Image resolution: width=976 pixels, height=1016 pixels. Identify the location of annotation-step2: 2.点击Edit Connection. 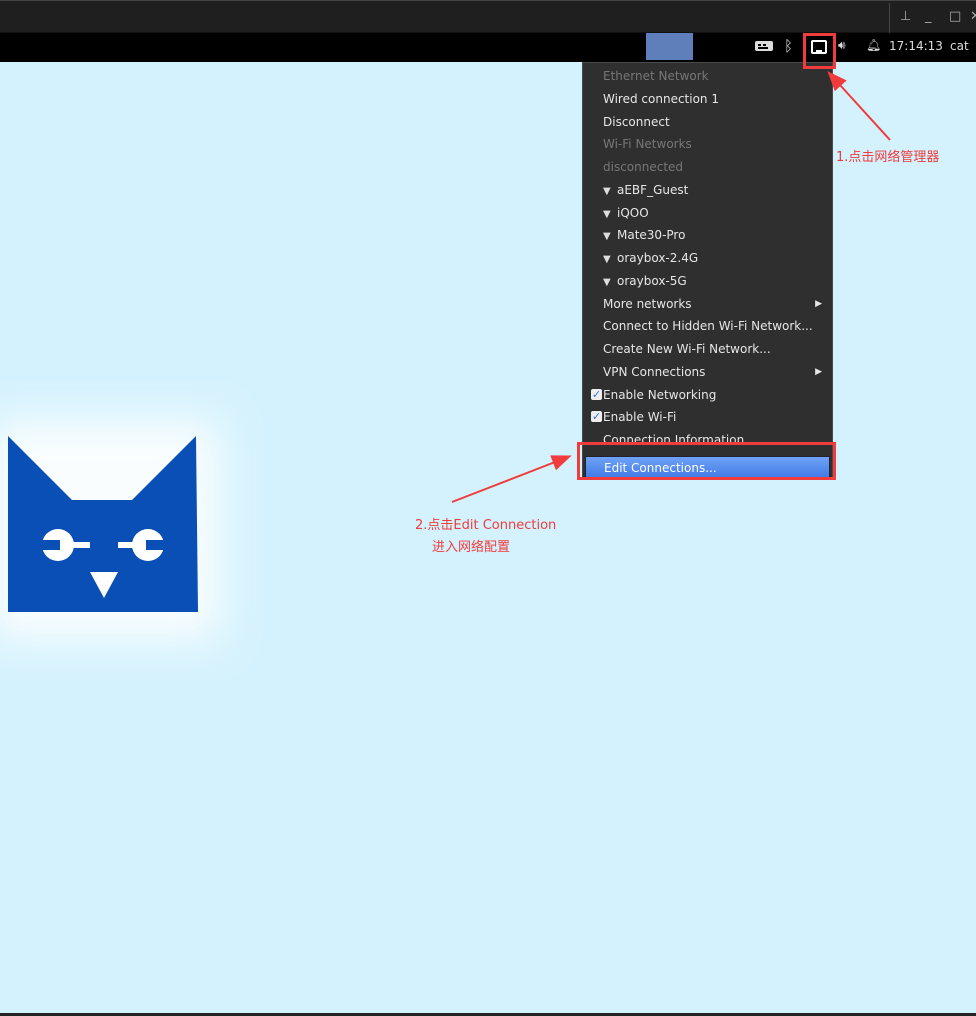
(486, 525).